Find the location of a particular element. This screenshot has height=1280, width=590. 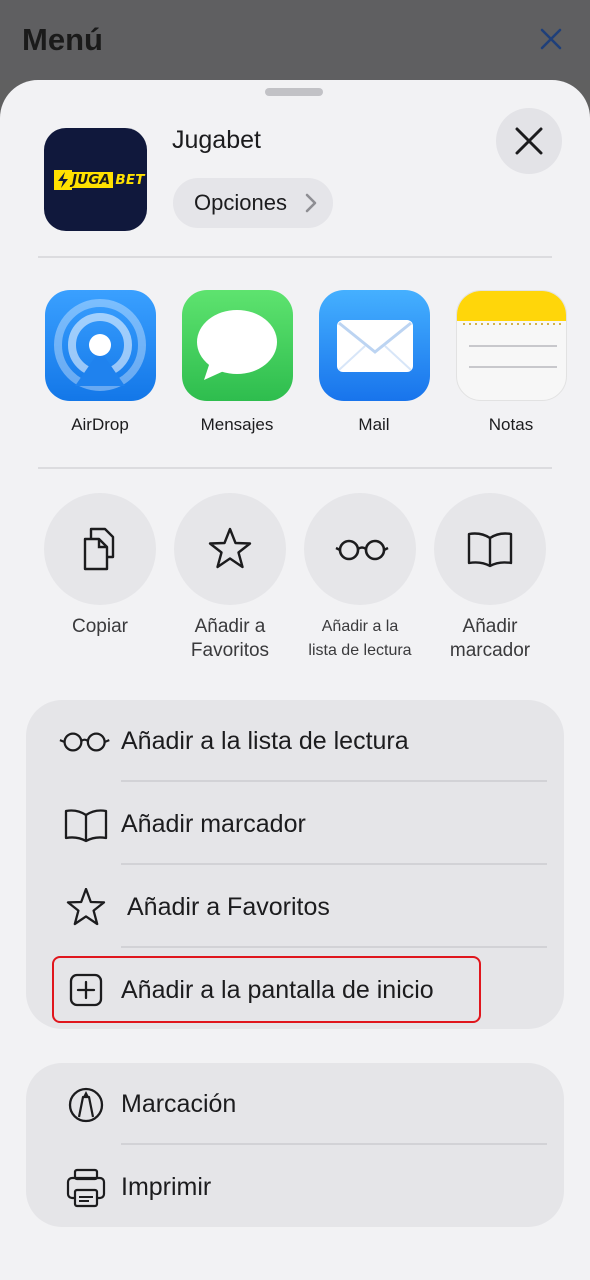

list-item-label: Marcación is located at coordinates (179, 1104).